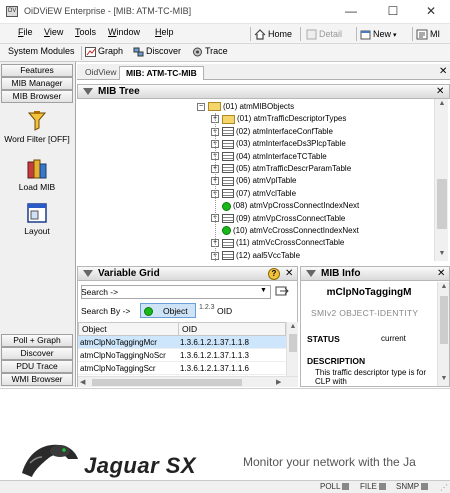  What do you see at coordinates (329, 462) in the screenshot?
I see `banner-tagline: Monitor your network with the Ja` at bounding box center [329, 462].